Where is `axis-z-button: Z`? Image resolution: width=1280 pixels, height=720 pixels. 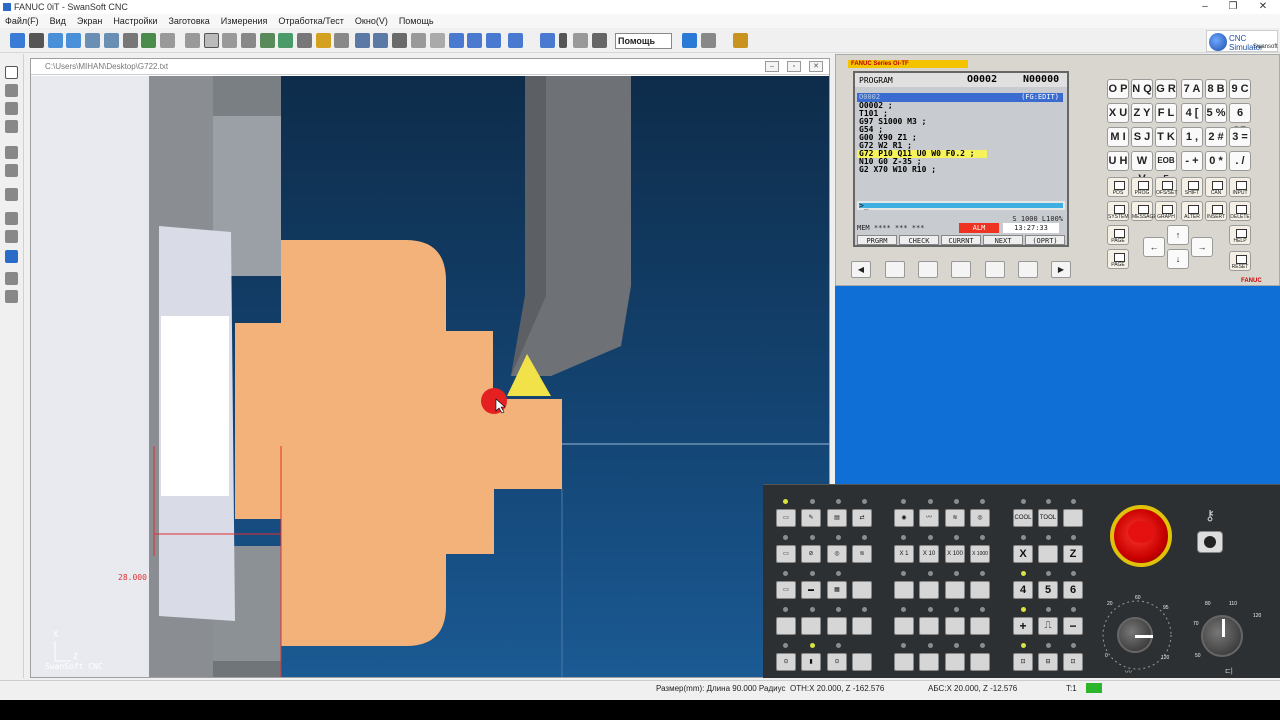
axis-z-button: Z is located at coordinates (1073, 554).